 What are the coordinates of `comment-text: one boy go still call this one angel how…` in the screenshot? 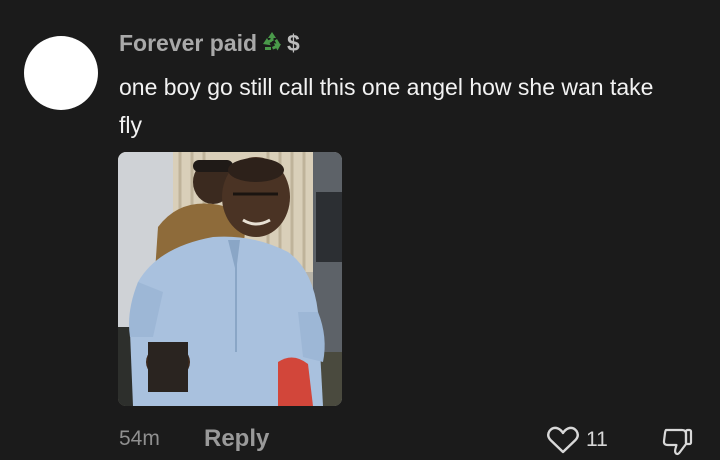 It's located at (386, 106).